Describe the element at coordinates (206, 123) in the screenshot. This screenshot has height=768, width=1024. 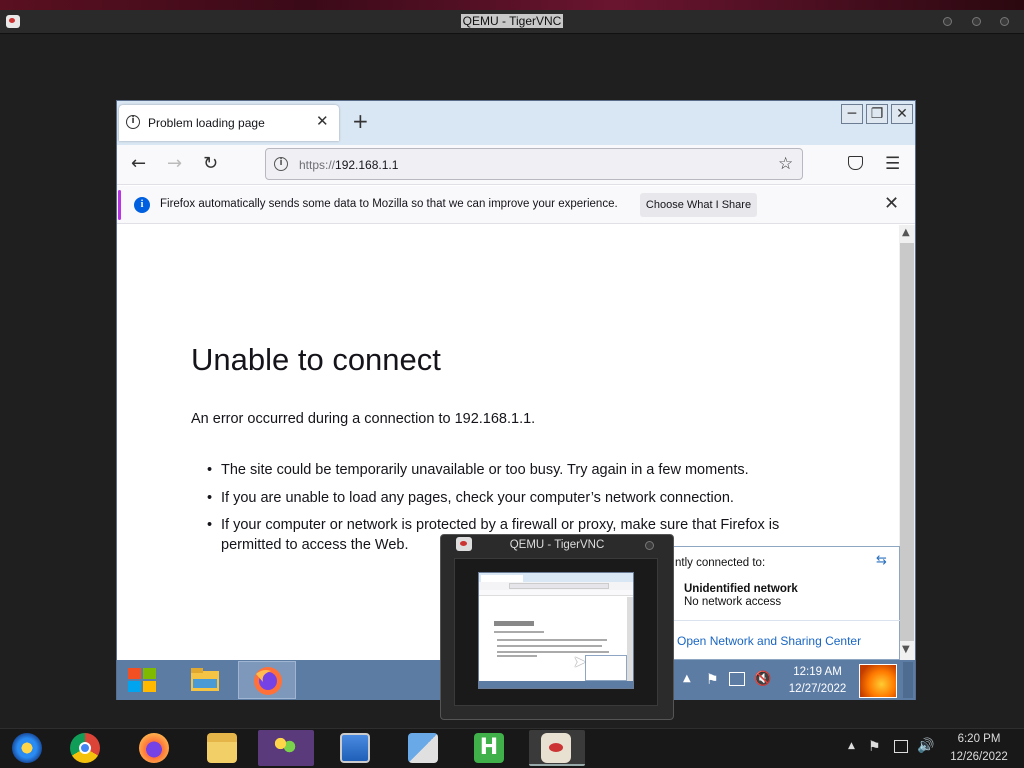
I see `tab-title: Problem loading page` at that location.